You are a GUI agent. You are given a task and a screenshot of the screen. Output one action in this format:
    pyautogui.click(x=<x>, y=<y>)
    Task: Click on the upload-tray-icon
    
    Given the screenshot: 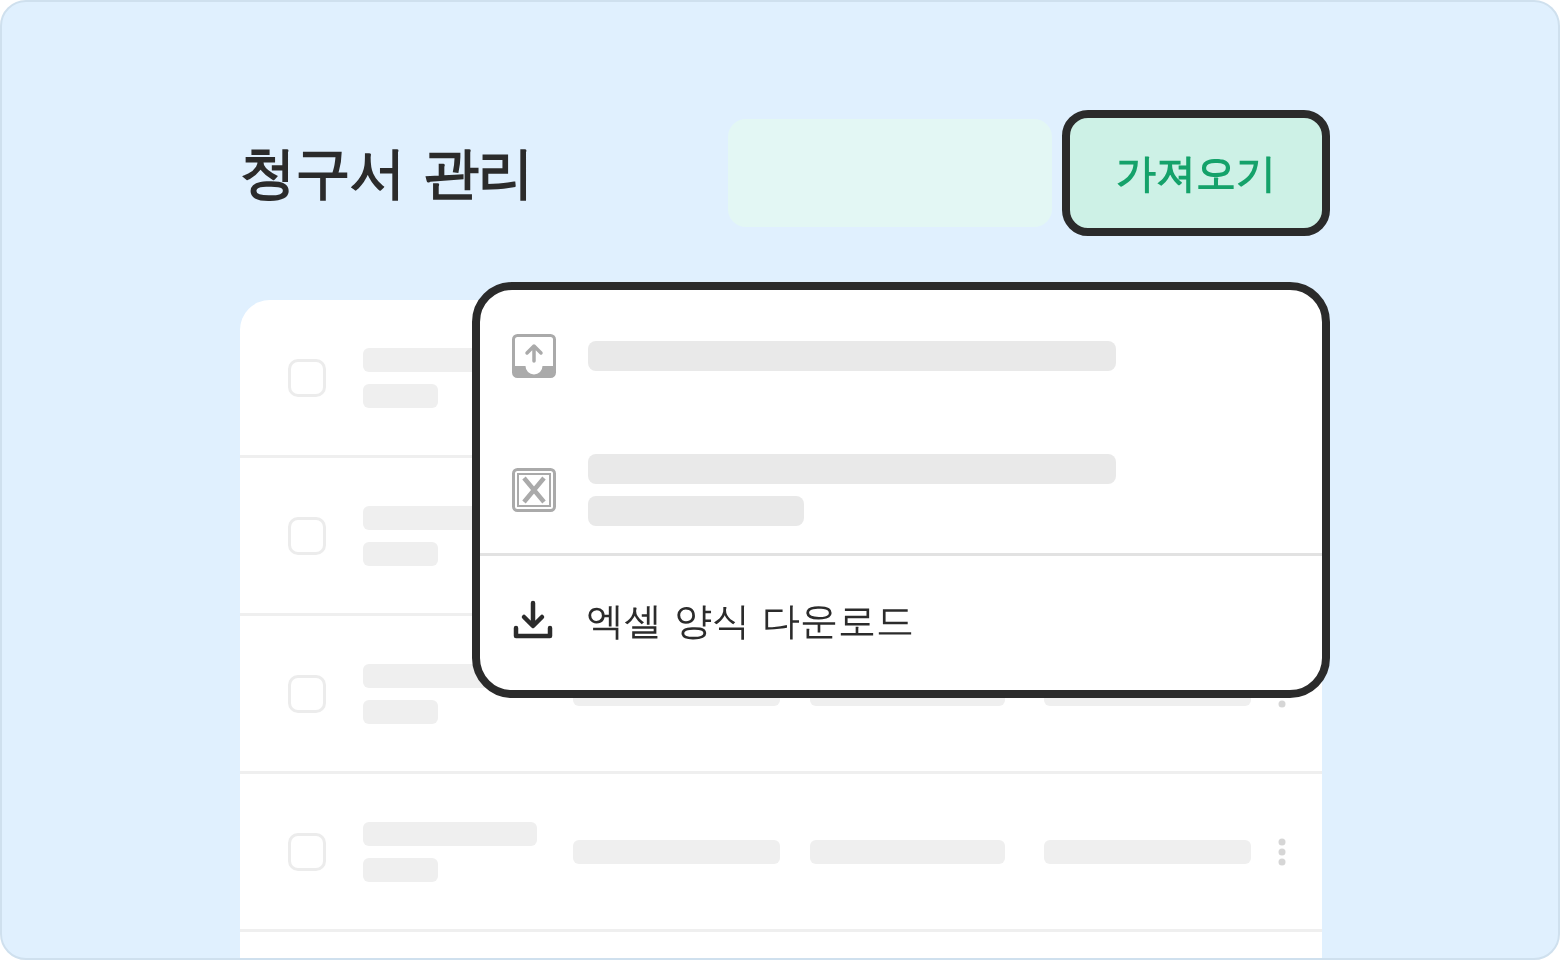 What is the action you would take?
    pyautogui.click(x=534, y=356)
    